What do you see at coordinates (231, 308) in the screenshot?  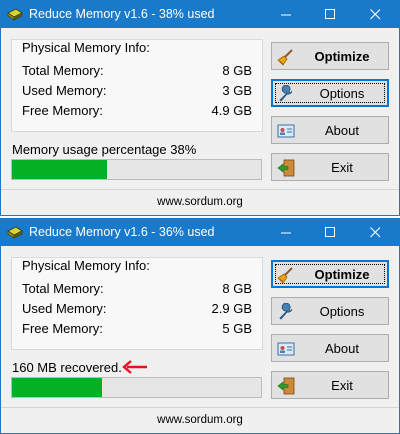 I see `used-memory-value: 2.9 GB` at bounding box center [231, 308].